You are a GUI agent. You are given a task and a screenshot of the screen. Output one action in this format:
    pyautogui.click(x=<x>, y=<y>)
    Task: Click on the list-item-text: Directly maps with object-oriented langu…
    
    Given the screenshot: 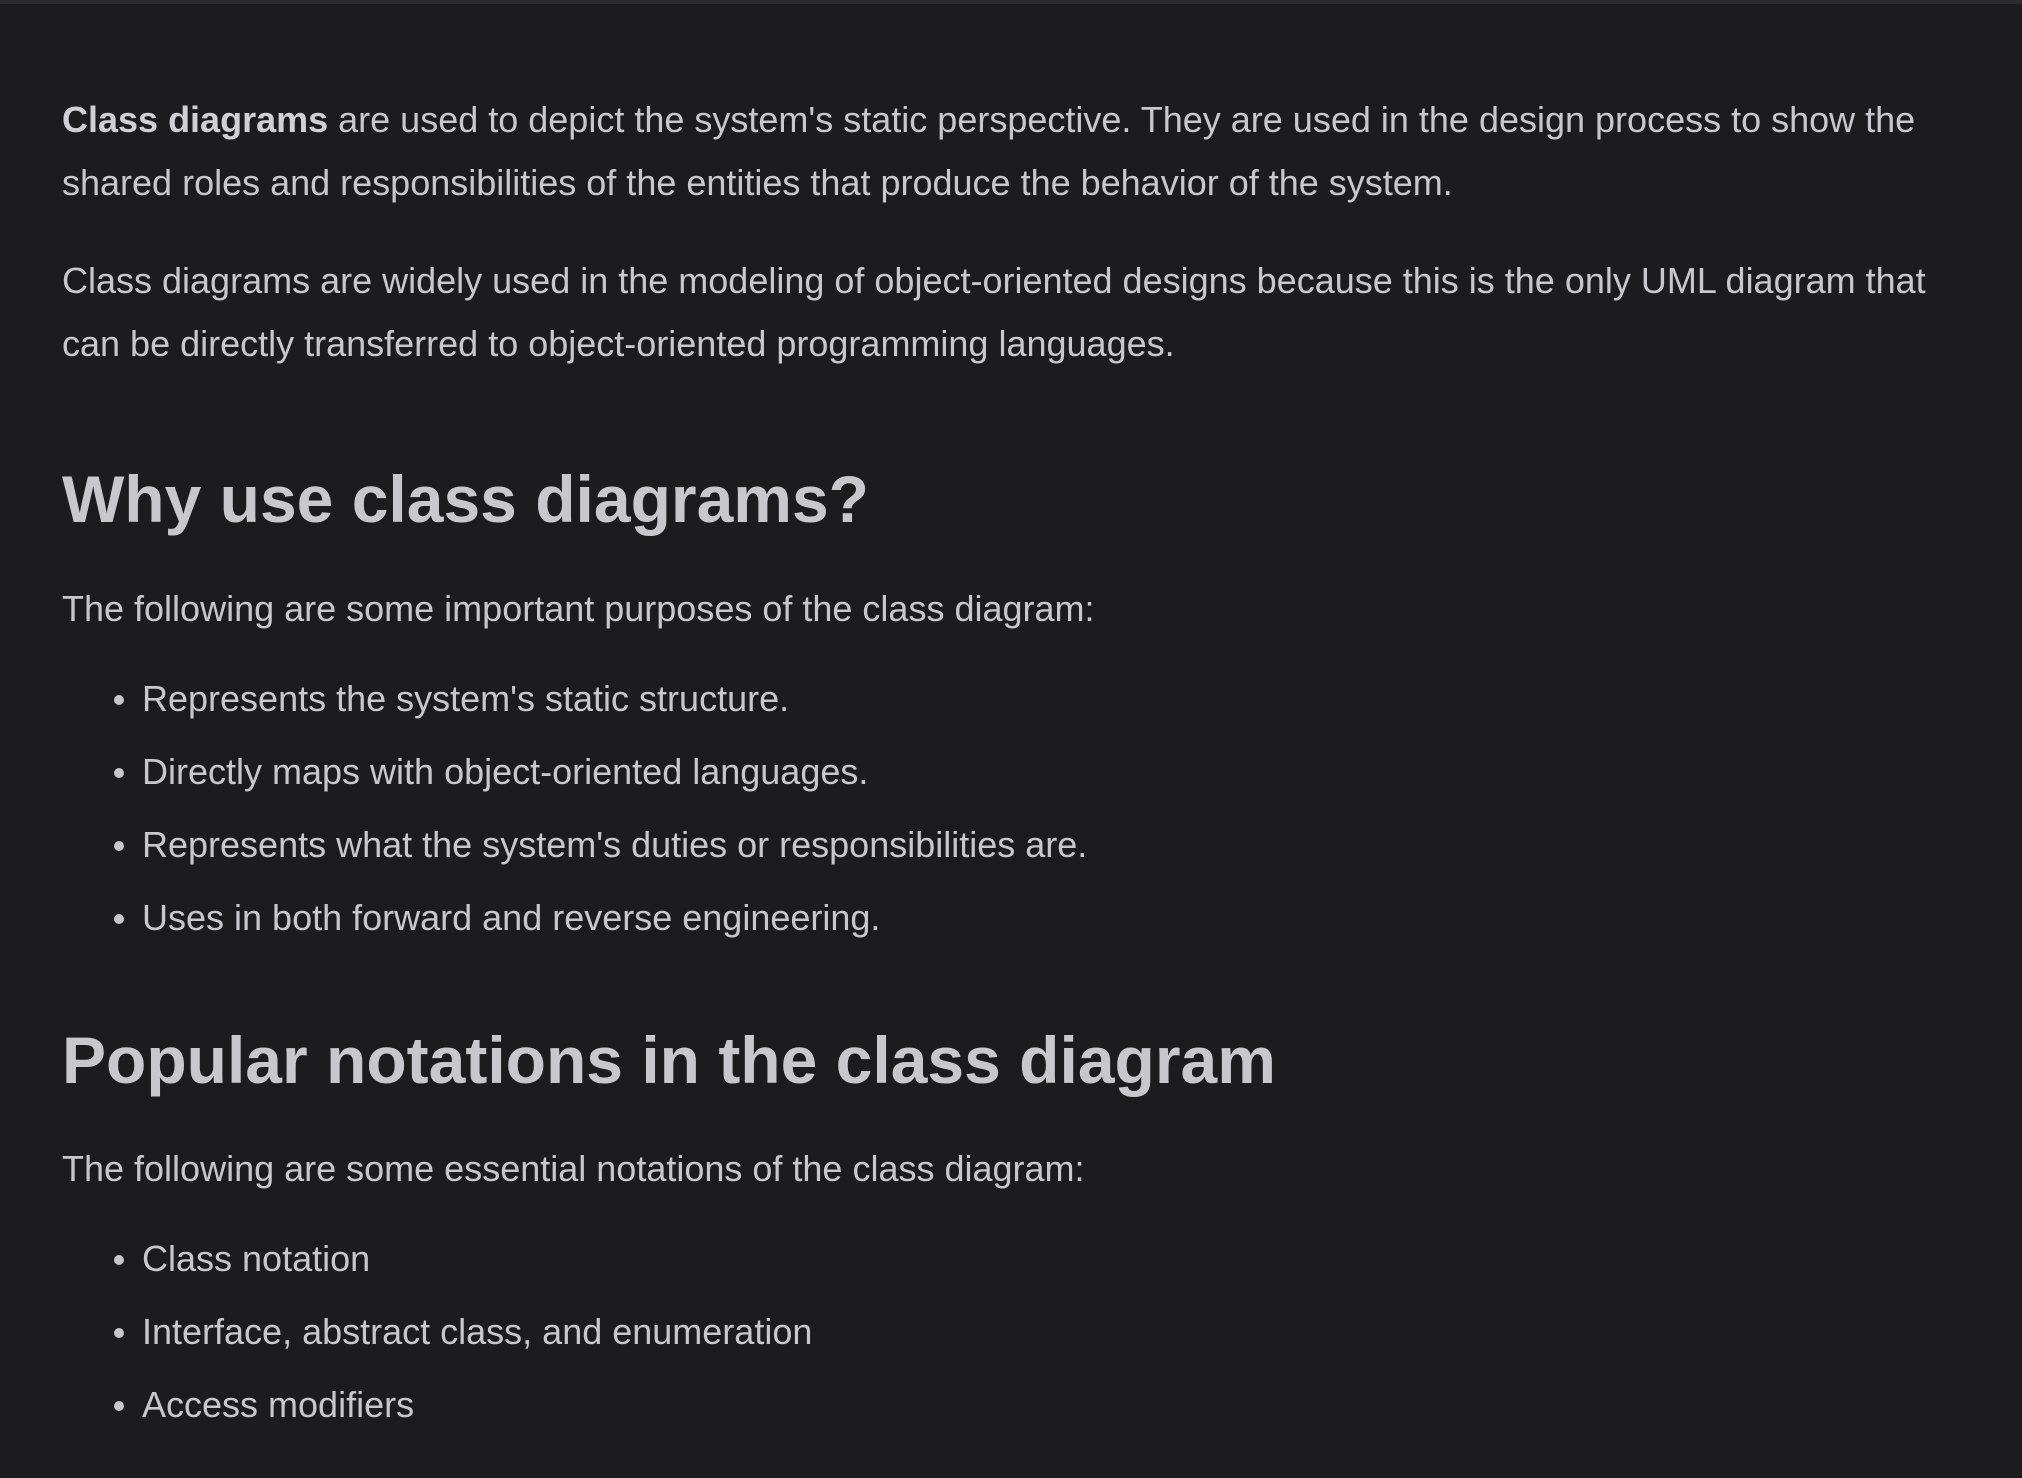 What is the action you would take?
    pyautogui.click(x=505, y=771)
    